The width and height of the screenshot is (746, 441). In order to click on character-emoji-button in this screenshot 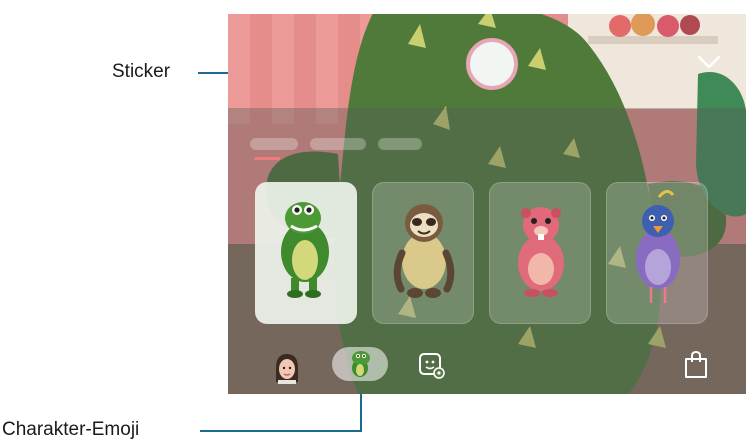, I will do `click(360, 364)`.